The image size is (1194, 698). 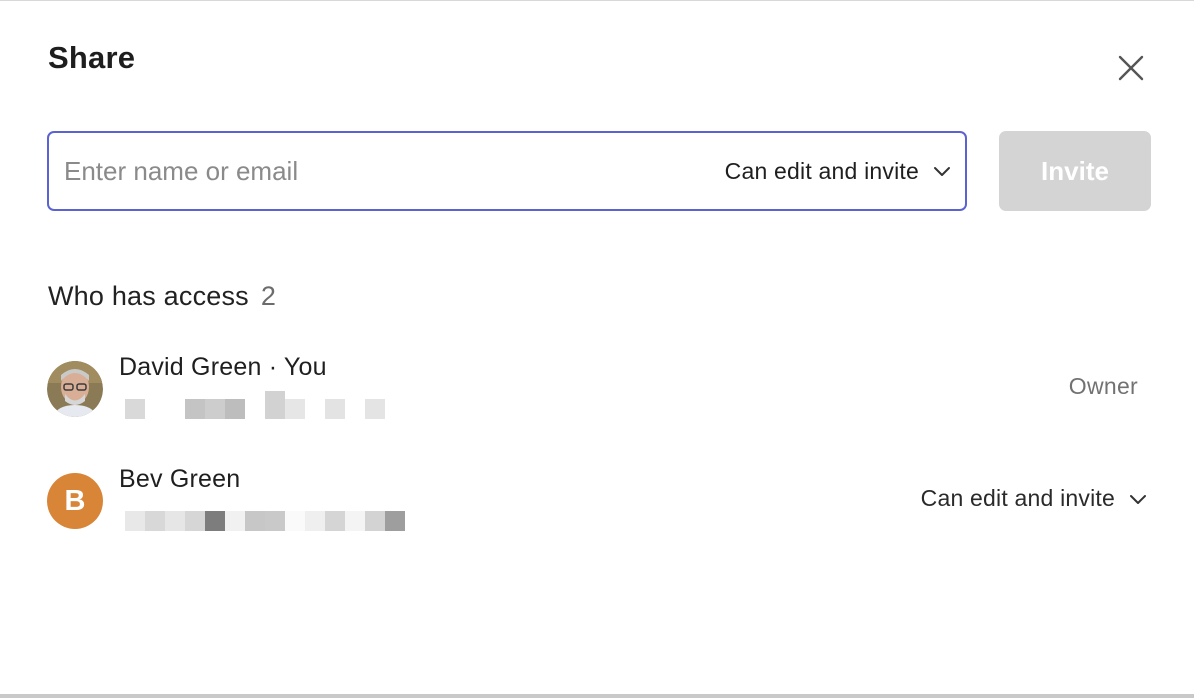 I want to click on access-count: 2, so click(x=268, y=296).